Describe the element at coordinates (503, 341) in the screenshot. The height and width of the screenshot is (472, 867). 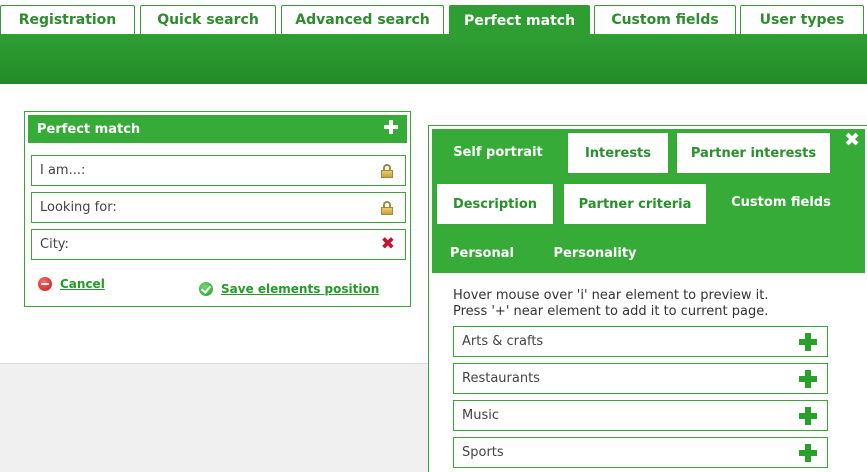
I see `element-label: Arts & crafts` at that location.